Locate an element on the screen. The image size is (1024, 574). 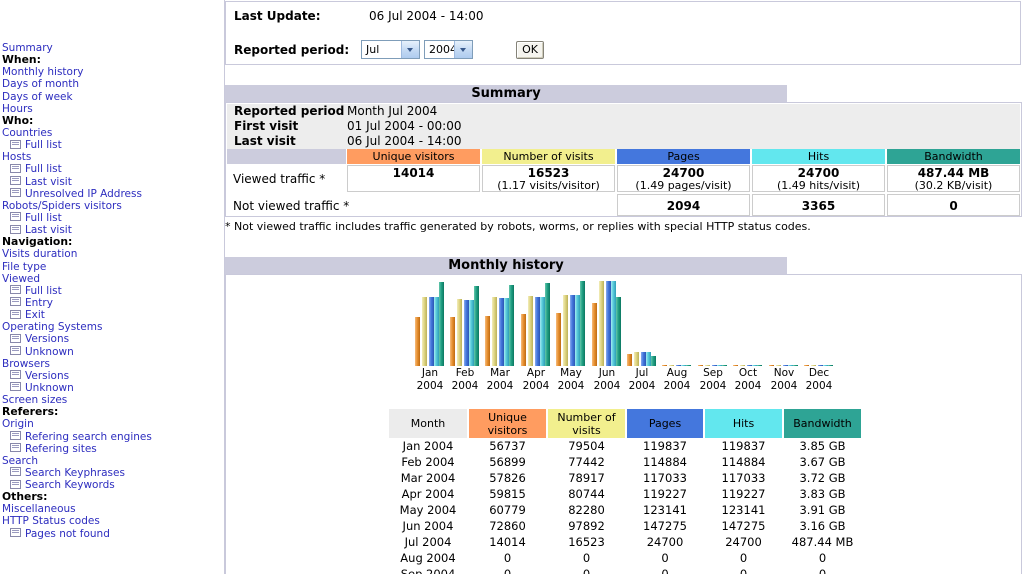
sidebar-item-days-of-month: Days of month is located at coordinates (112, 84).